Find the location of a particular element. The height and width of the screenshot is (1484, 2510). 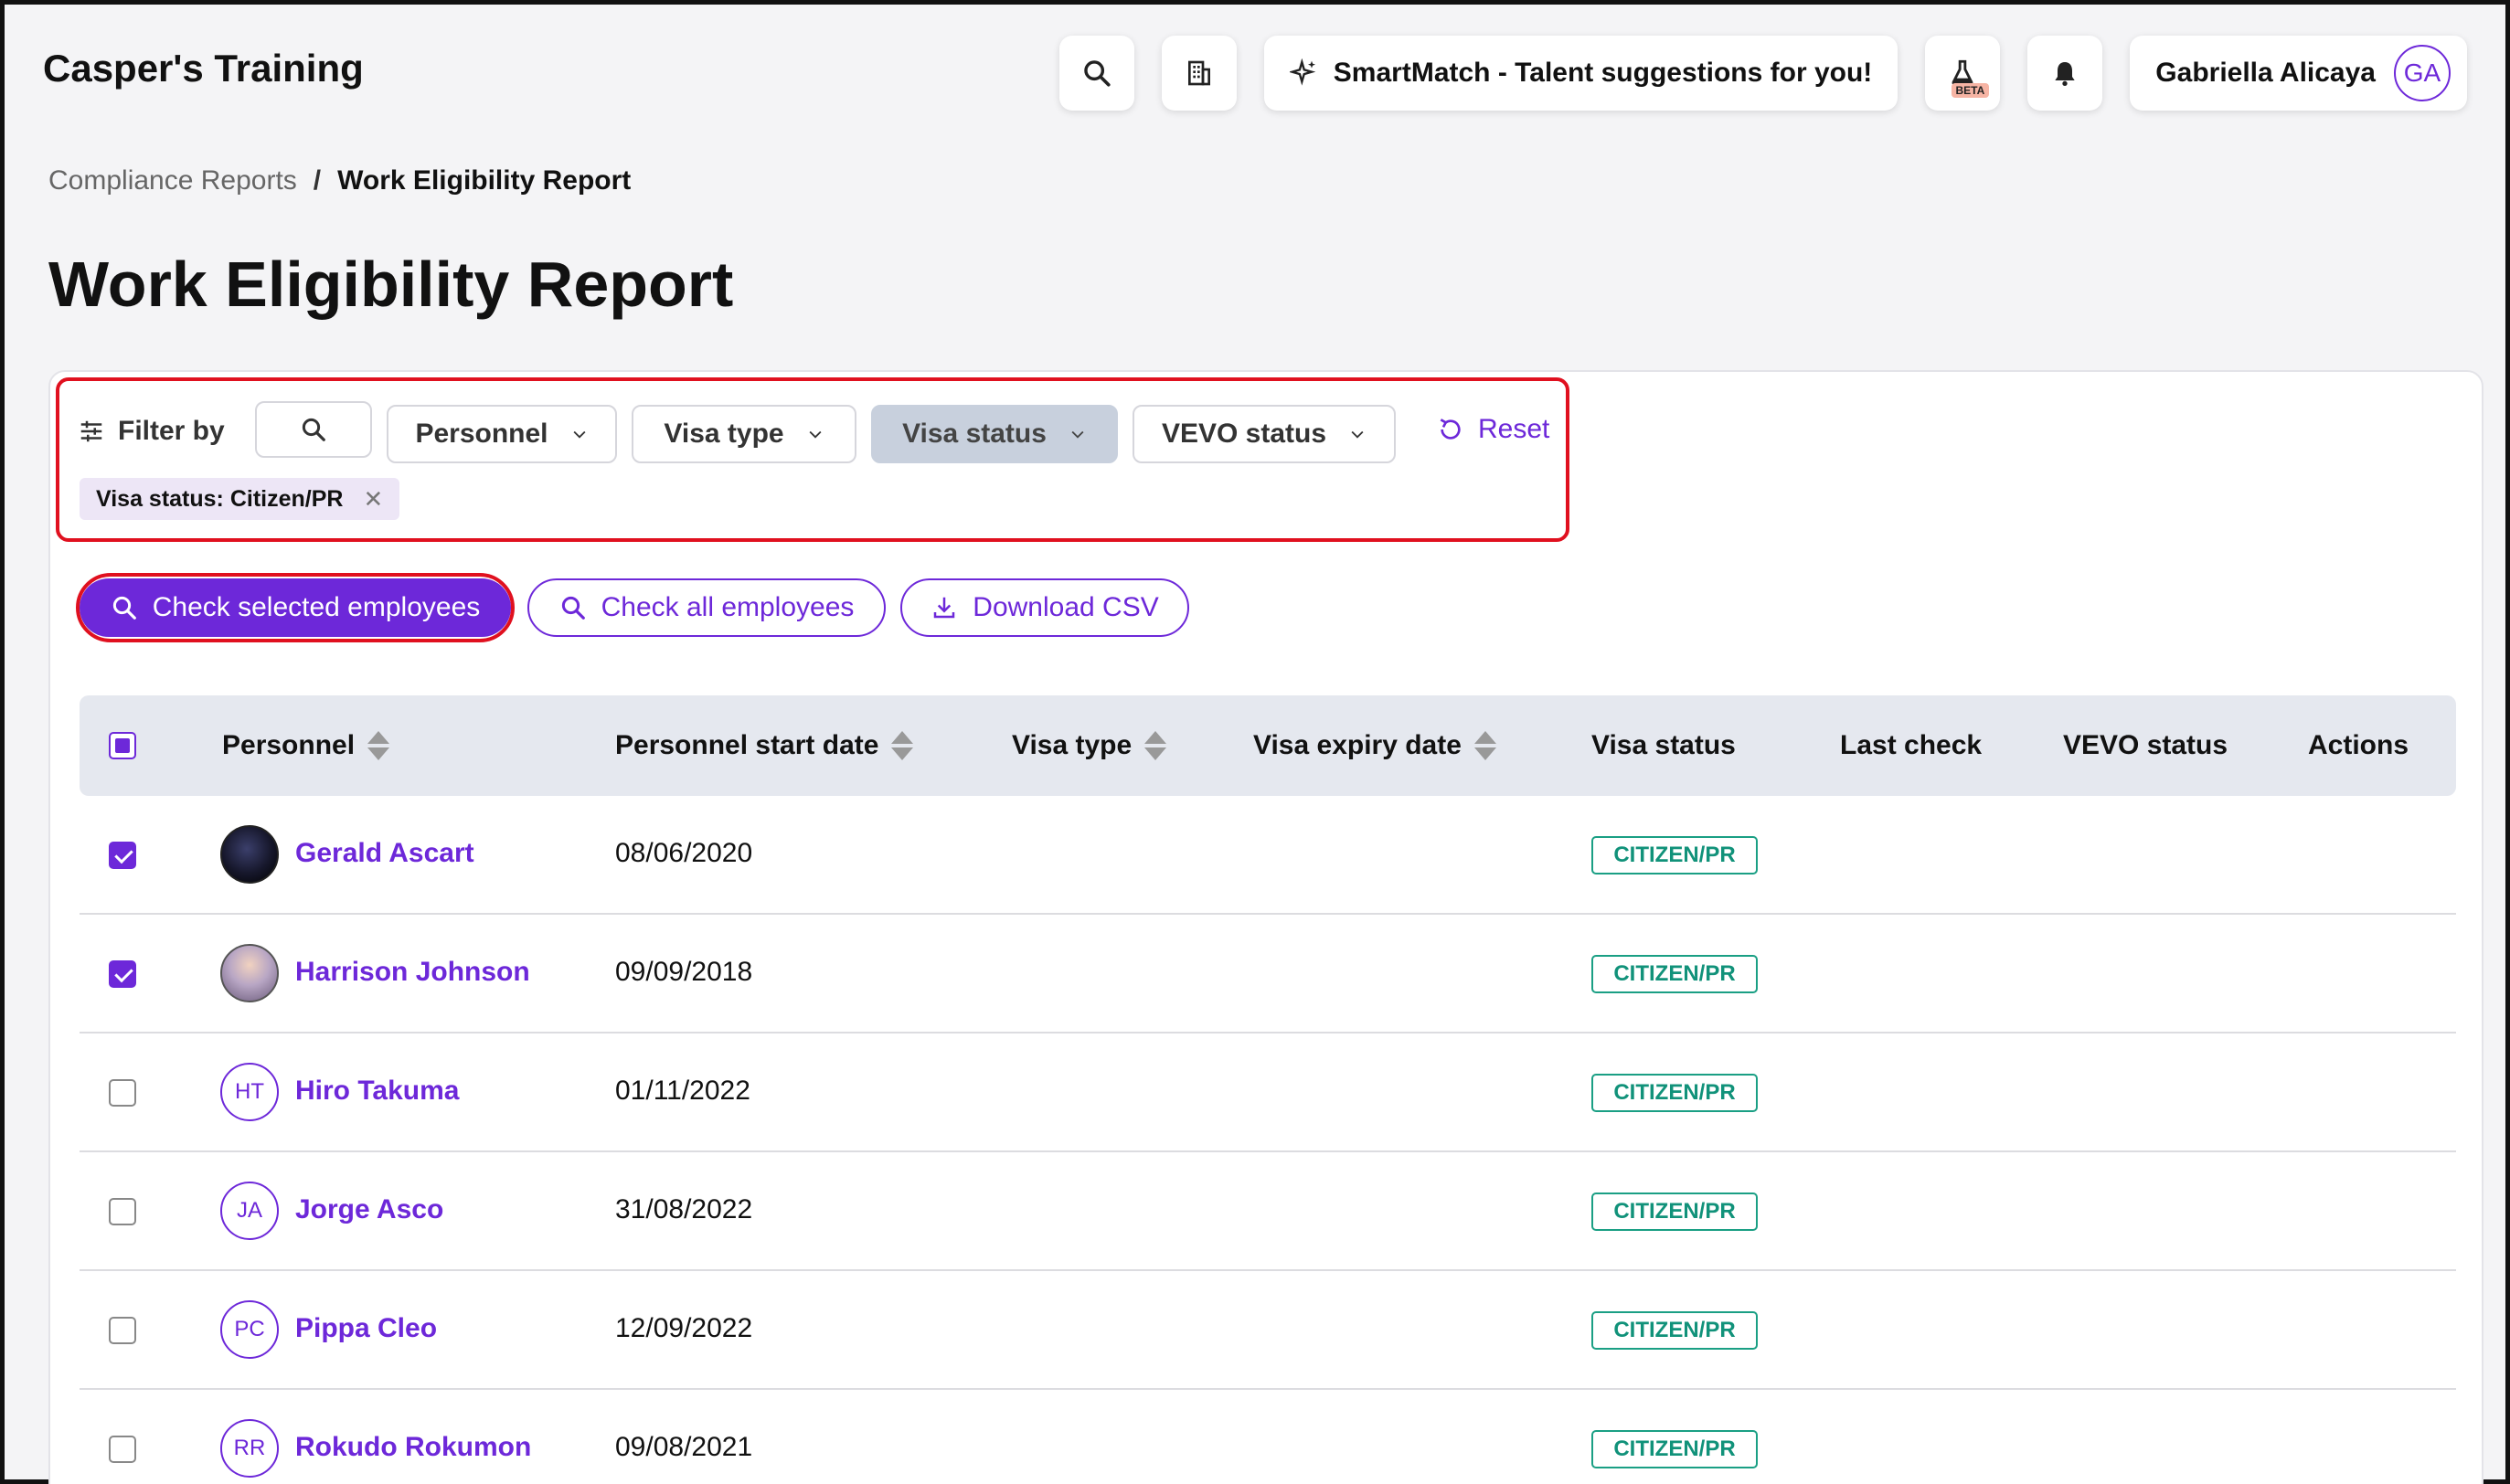

column-header-visa-expiry: Visa expiry date is located at coordinates (1375, 745).